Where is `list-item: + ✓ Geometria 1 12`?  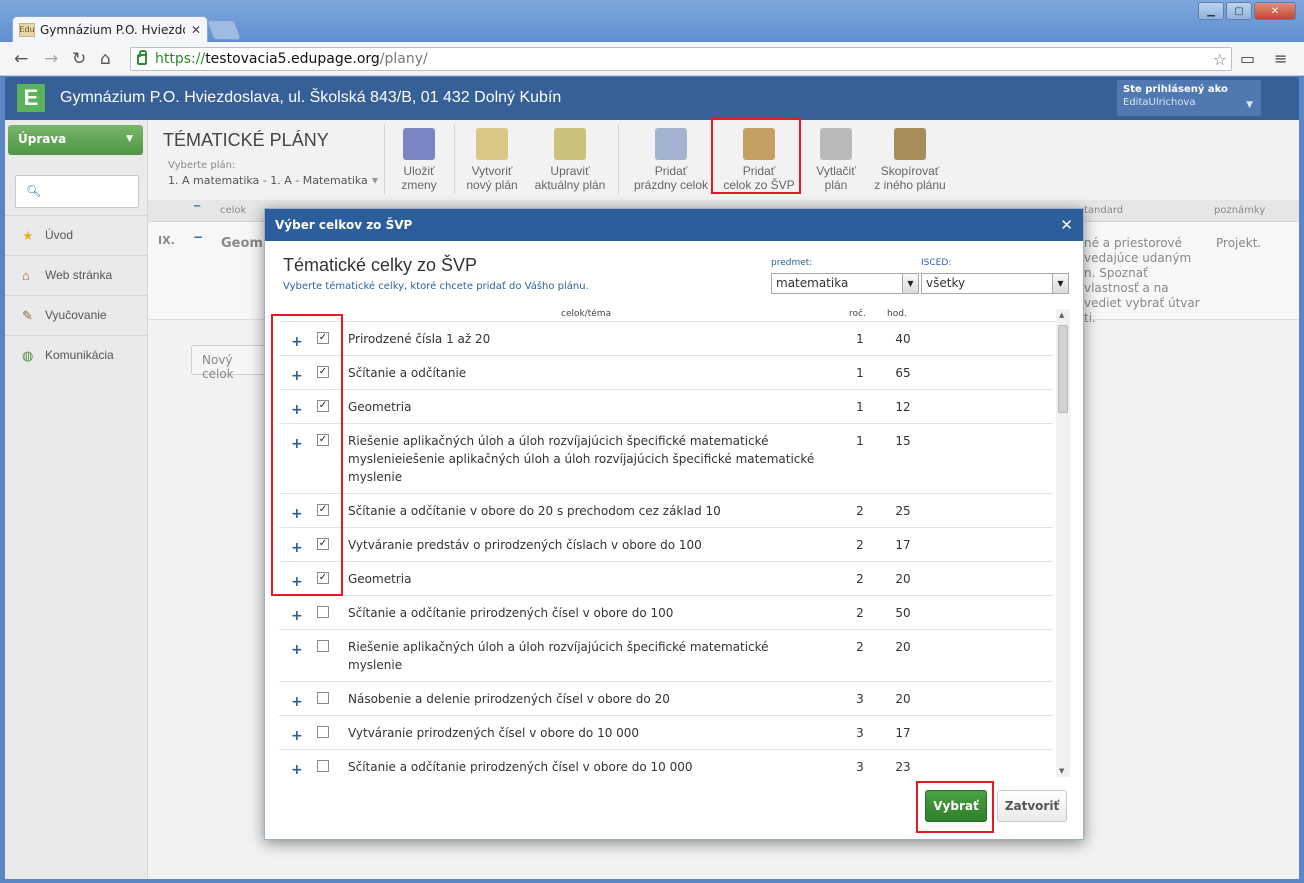 list-item: + ✓ Geometria 1 12 is located at coordinates (666, 407).